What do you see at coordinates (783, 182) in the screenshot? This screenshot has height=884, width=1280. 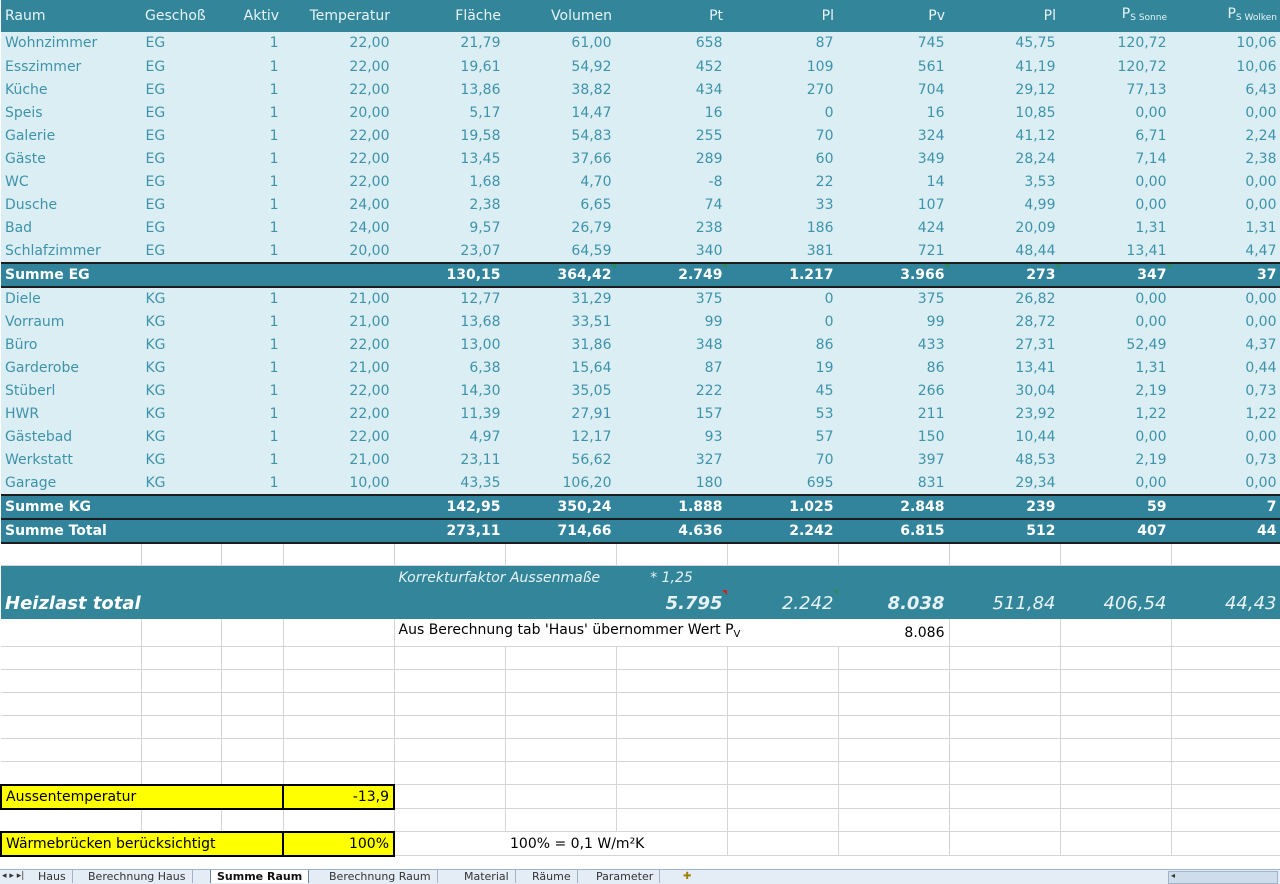 I see `cell-pl: 22` at bounding box center [783, 182].